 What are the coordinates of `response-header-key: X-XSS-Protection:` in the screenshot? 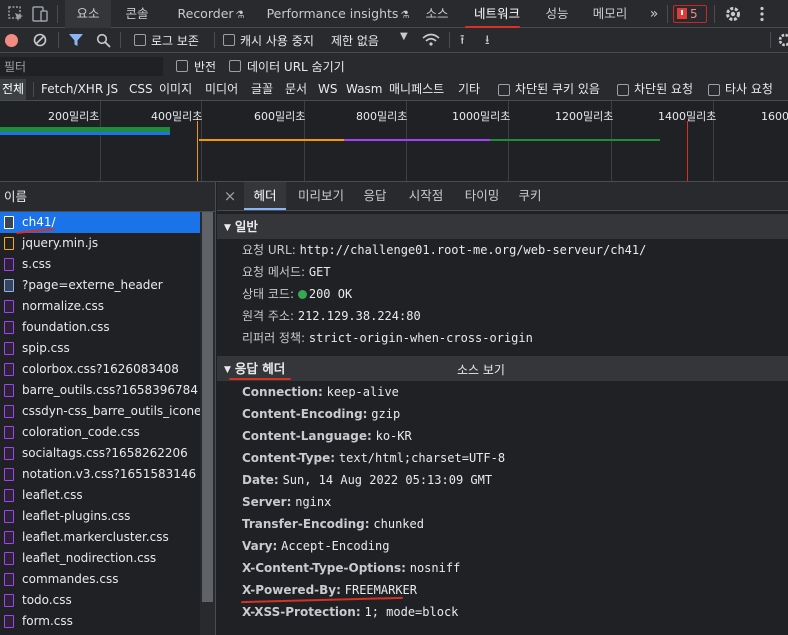 It's located at (301, 612).